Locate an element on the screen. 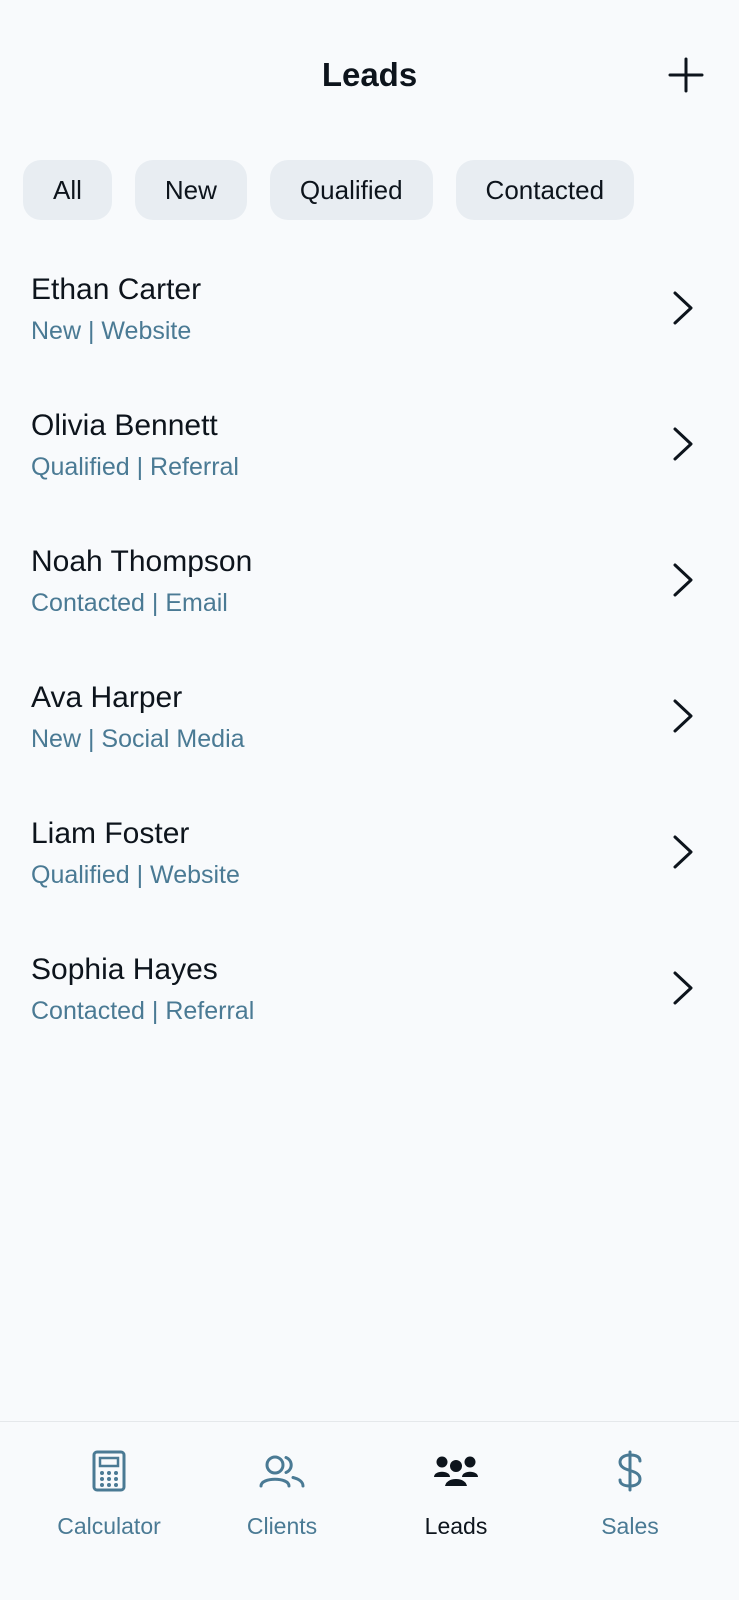 The height and width of the screenshot is (1600, 739). lead-row: Sophia Hayes Contacted | Referral is located at coordinates (369, 998).